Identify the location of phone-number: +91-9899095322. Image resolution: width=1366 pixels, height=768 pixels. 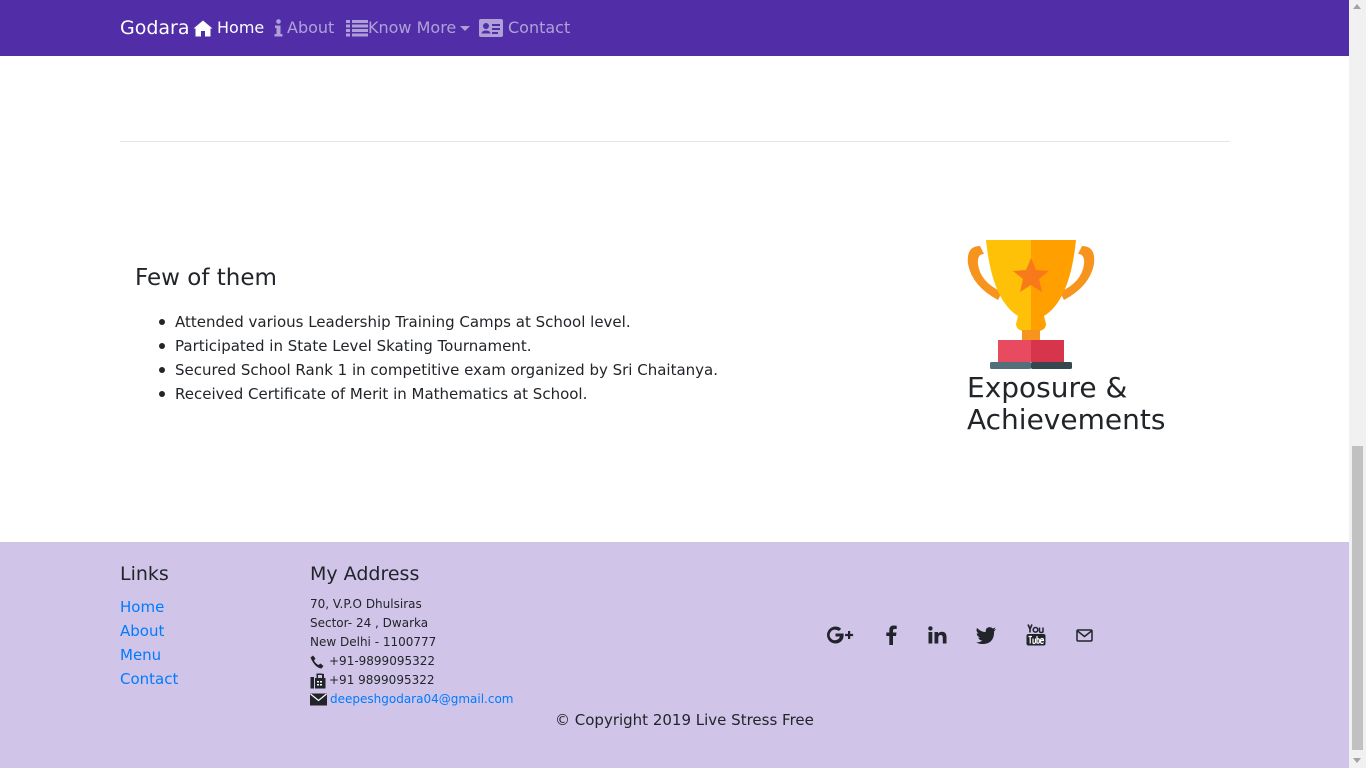
(382, 661).